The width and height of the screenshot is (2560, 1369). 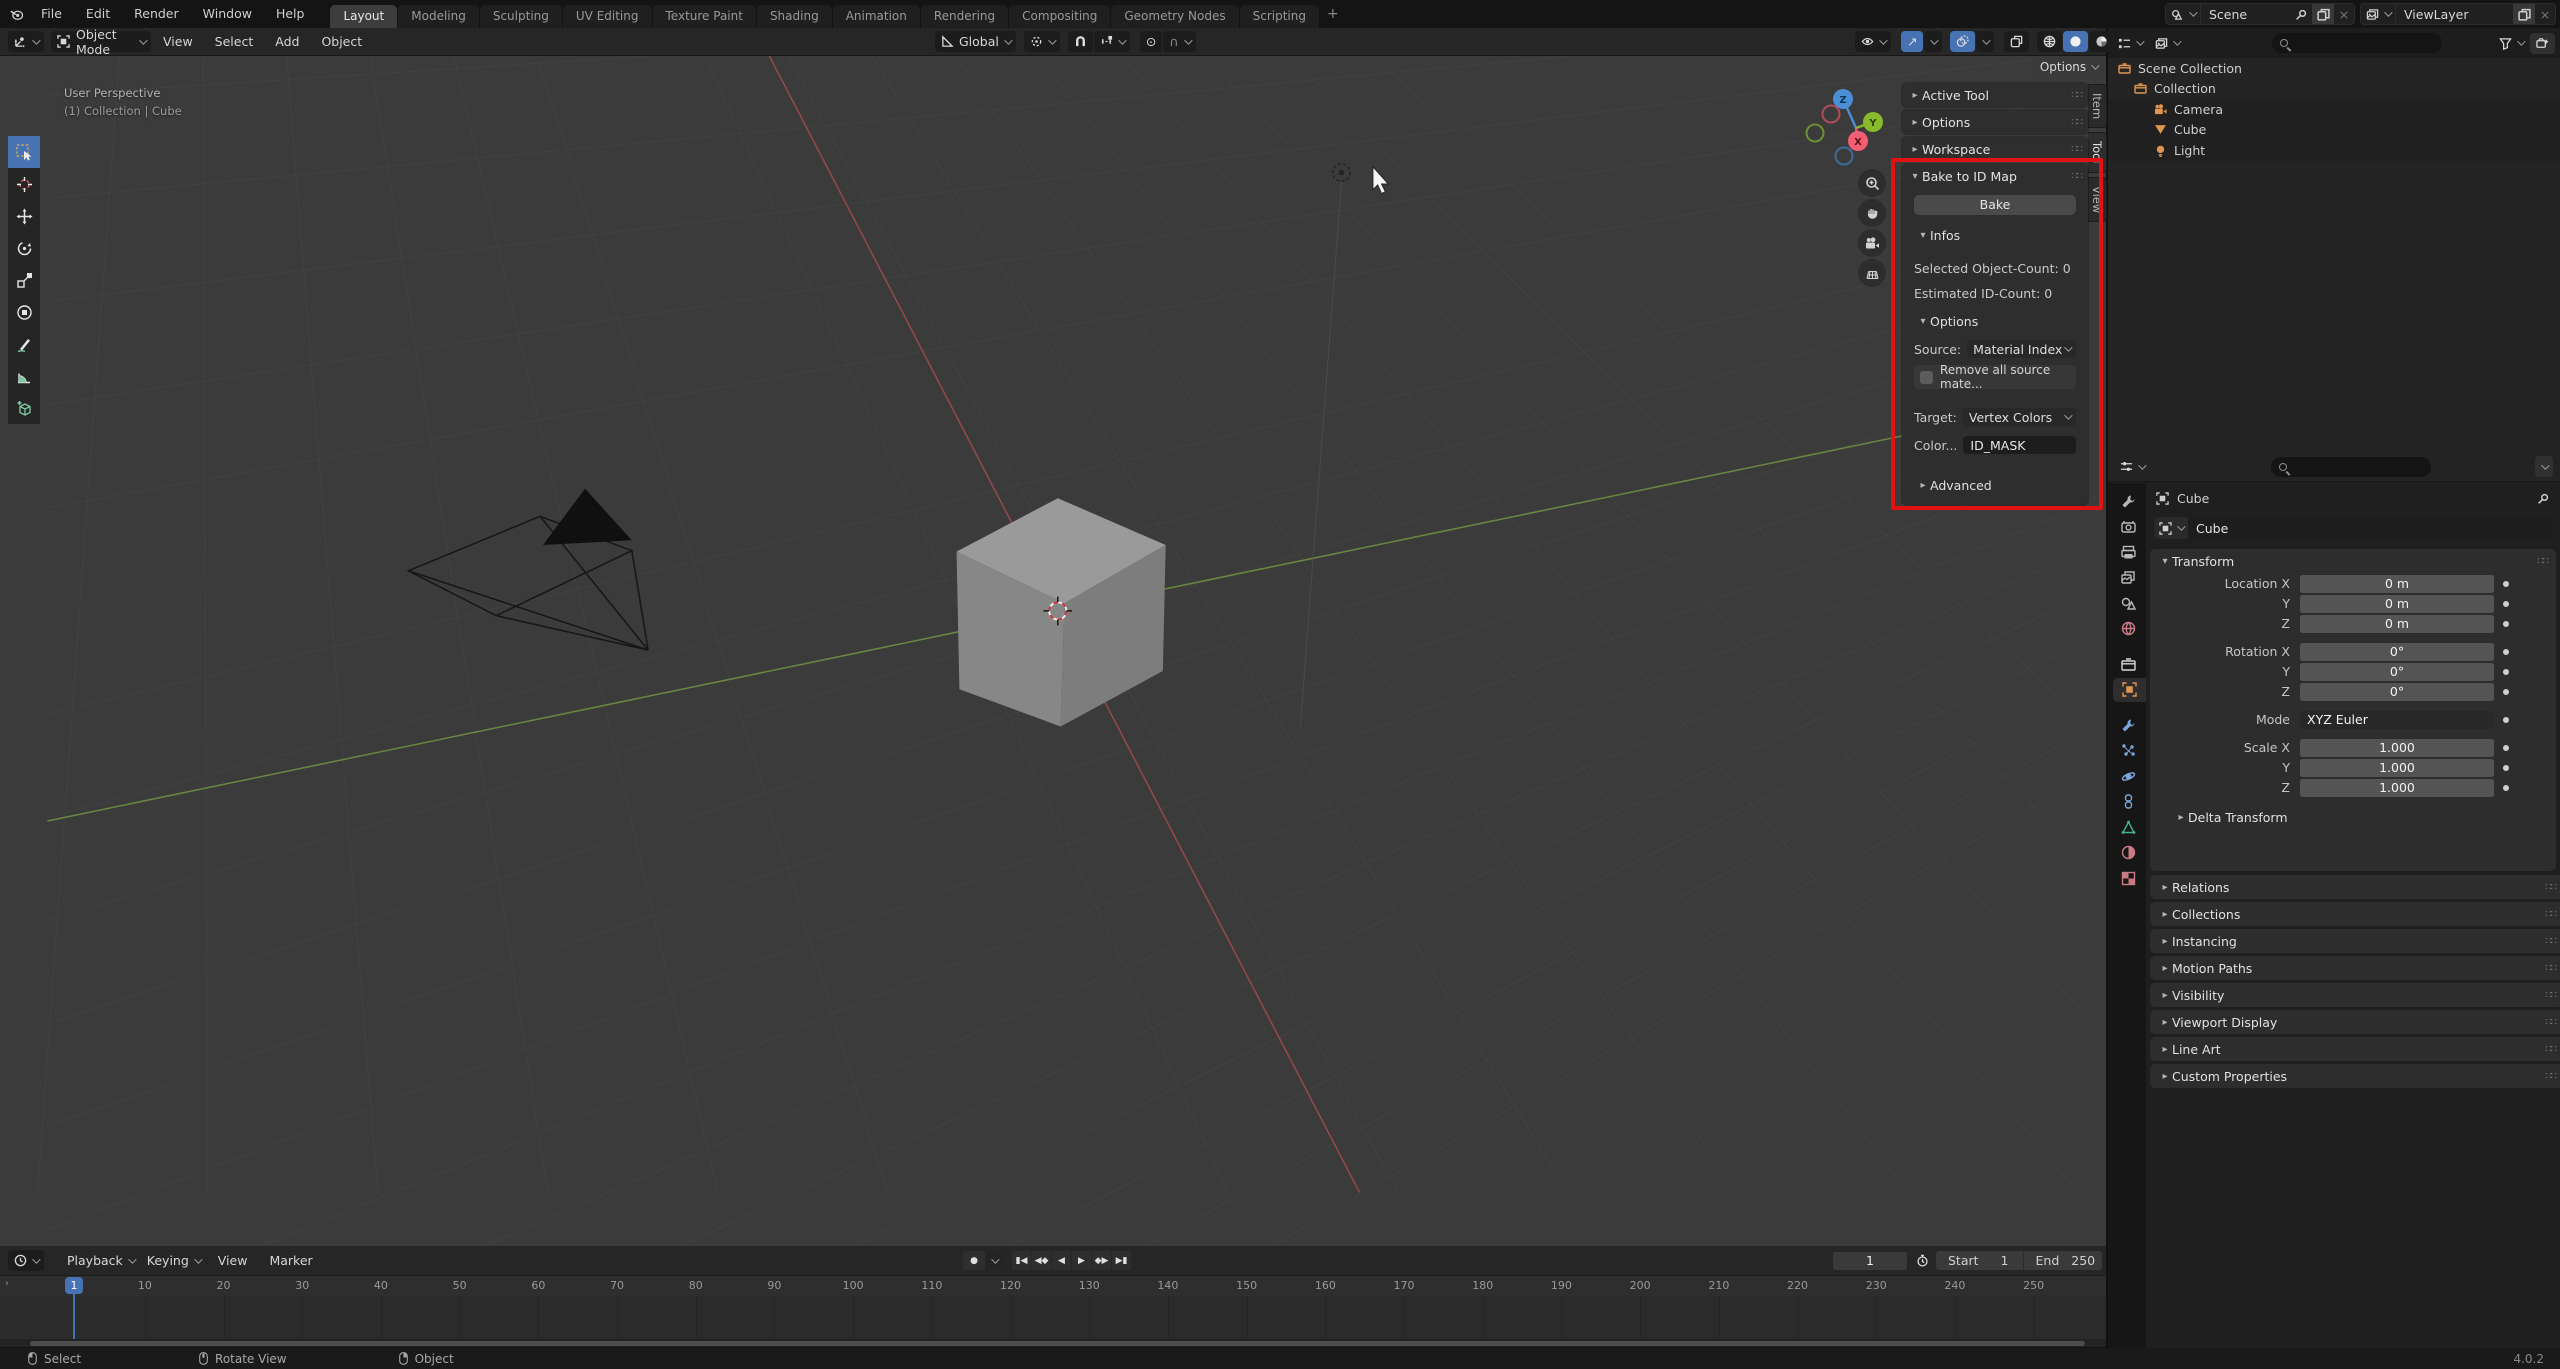 I want to click on gizmo-y-axis: Y, so click(x=1872, y=123).